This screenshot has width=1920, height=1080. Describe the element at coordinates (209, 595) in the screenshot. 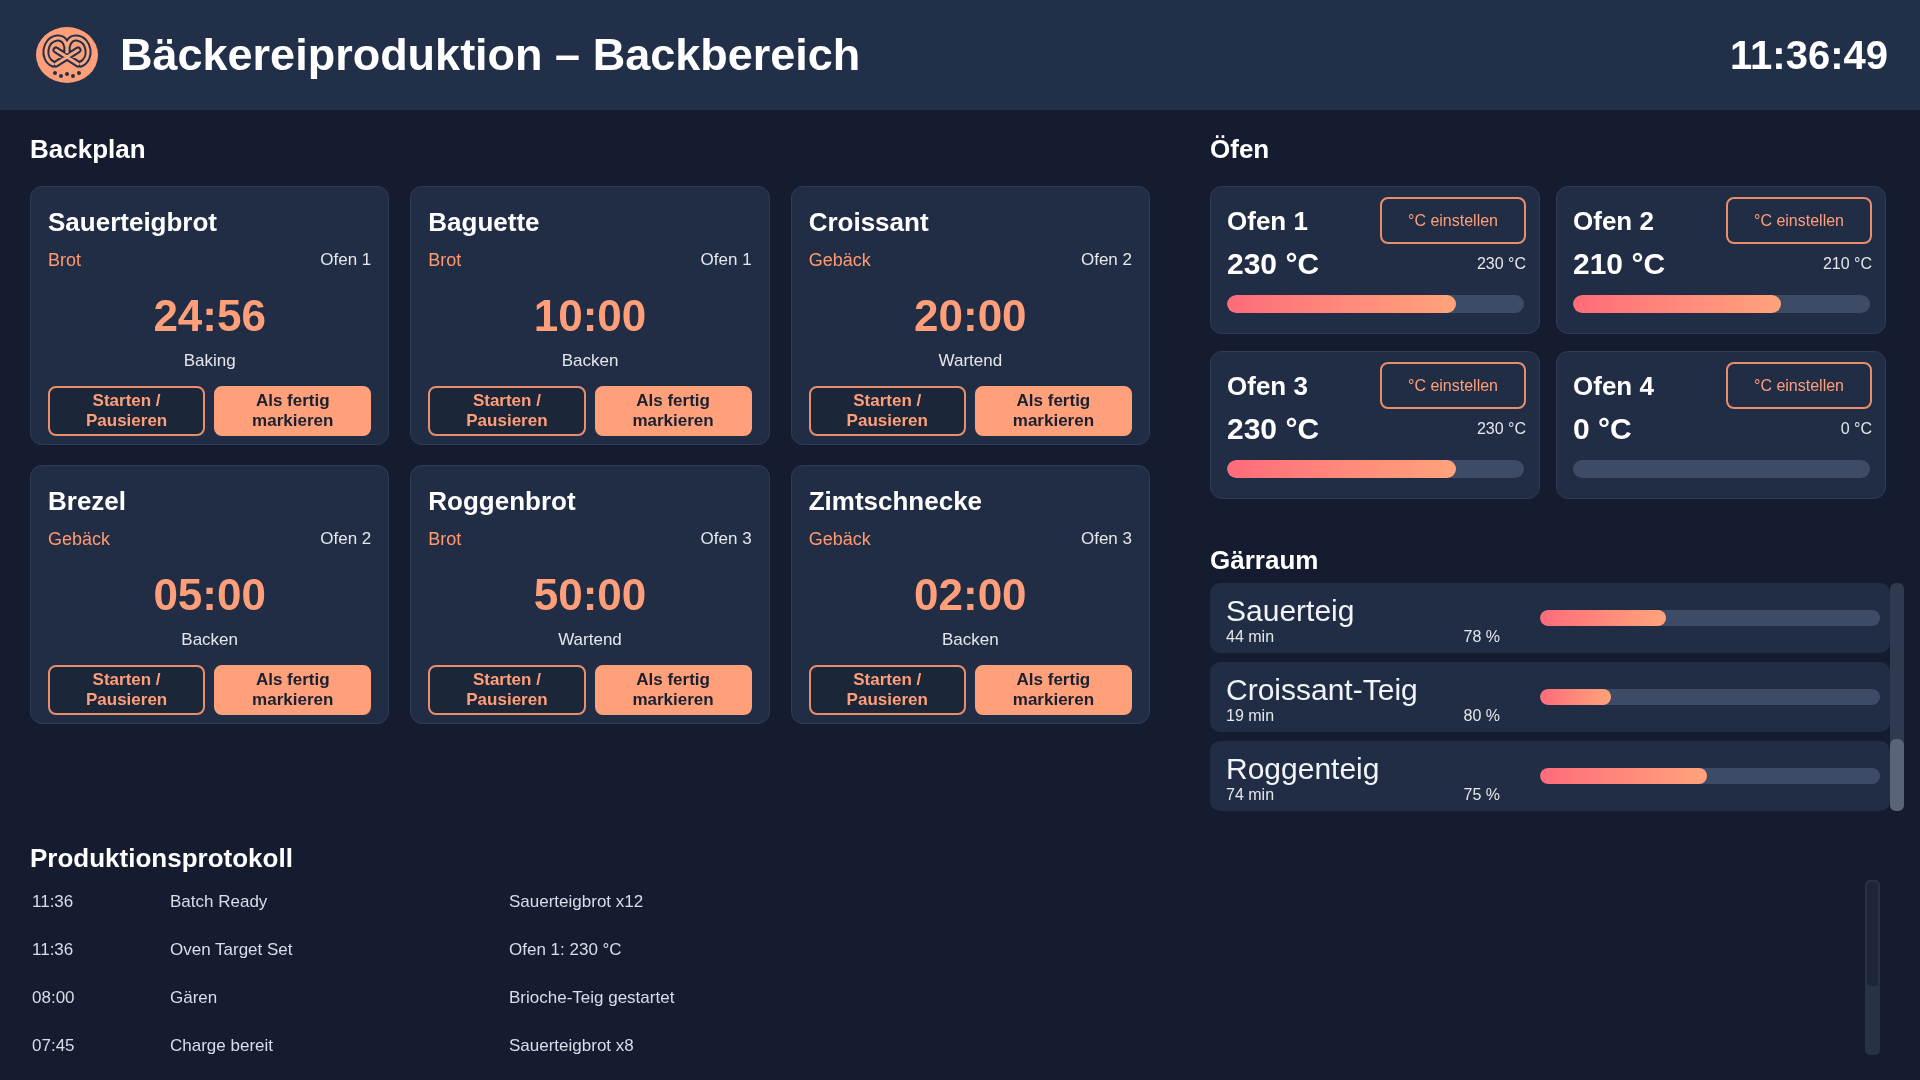

I see `timer: 05:00` at that location.